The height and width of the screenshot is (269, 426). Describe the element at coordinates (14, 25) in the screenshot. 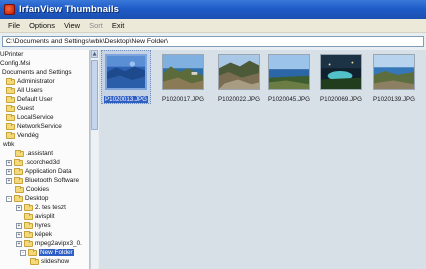

I see `menu-file: File` at that location.